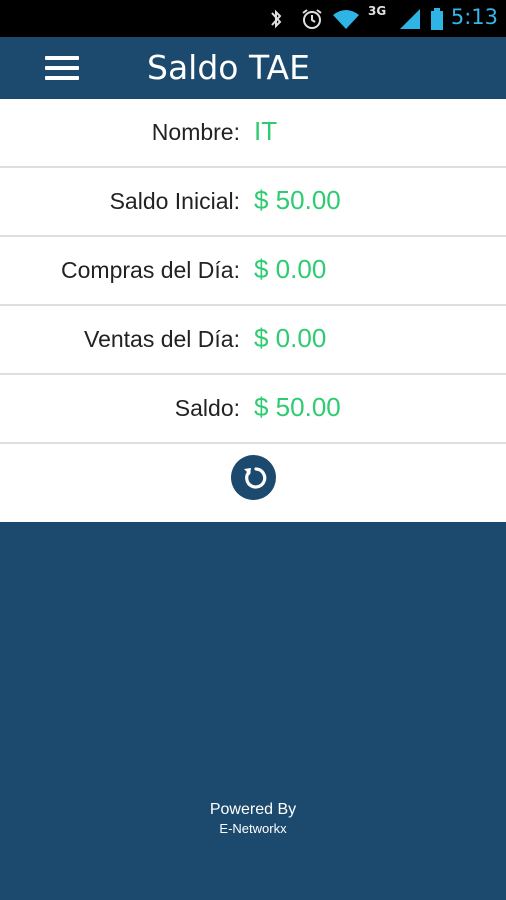  Describe the element at coordinates (437, 19) in the screenshot. I see `battery-icon` at that location.